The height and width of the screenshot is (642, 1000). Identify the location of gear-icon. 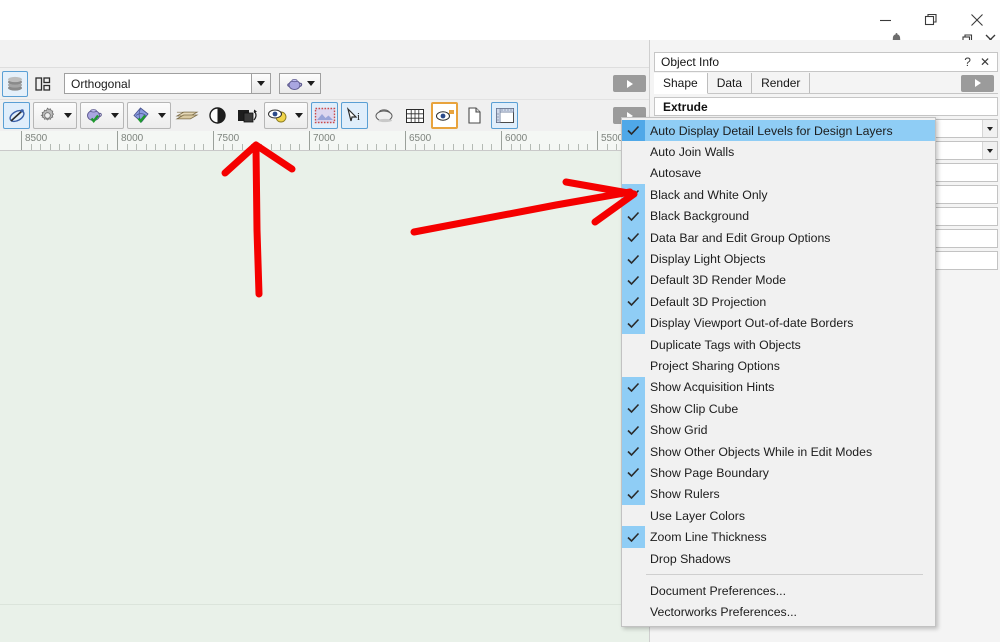
(47, 115).